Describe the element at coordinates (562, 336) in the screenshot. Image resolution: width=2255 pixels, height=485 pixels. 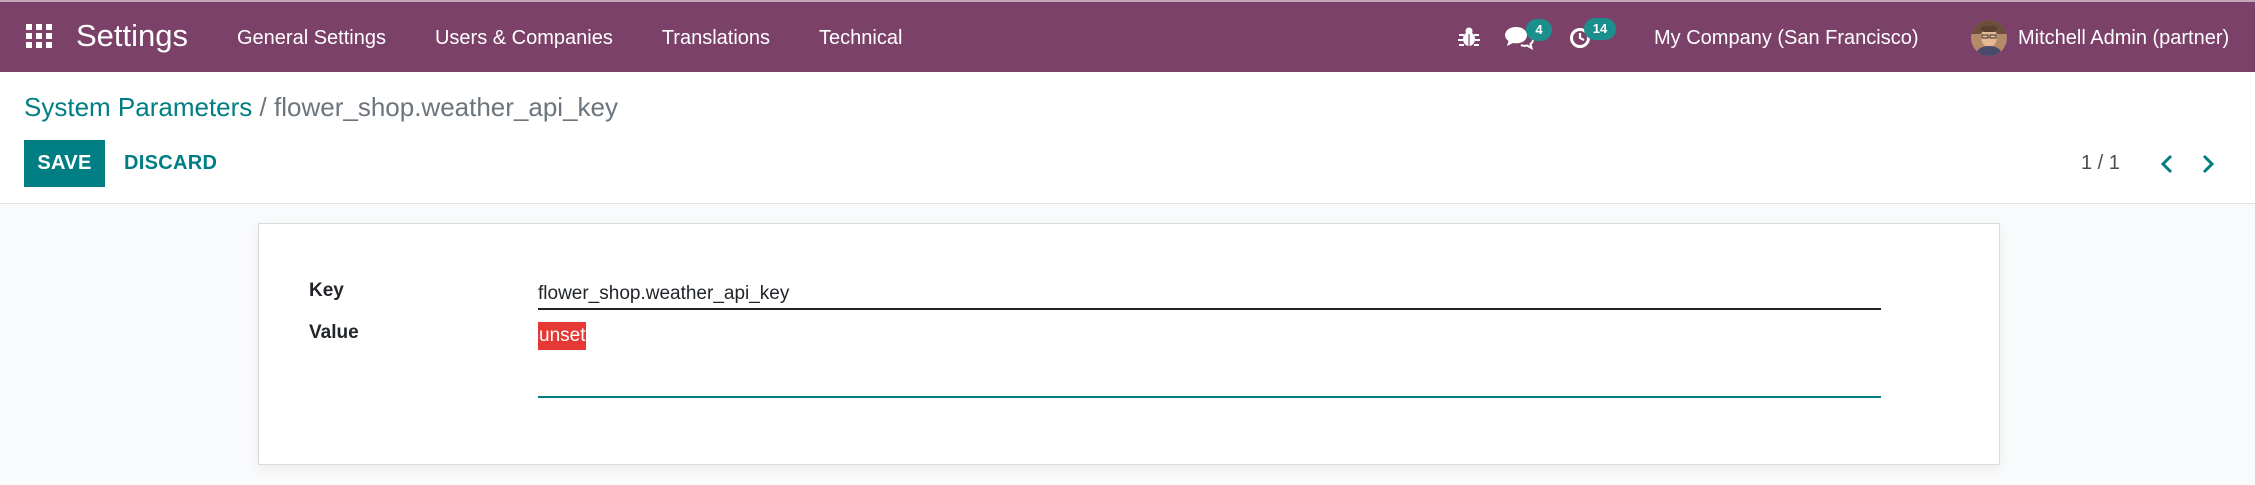
I see `value-selected-text: unset` at that location.